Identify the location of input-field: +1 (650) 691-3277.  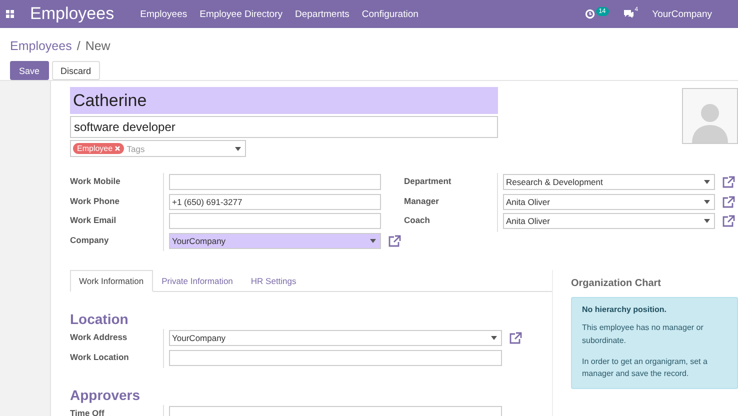
(275, 202).